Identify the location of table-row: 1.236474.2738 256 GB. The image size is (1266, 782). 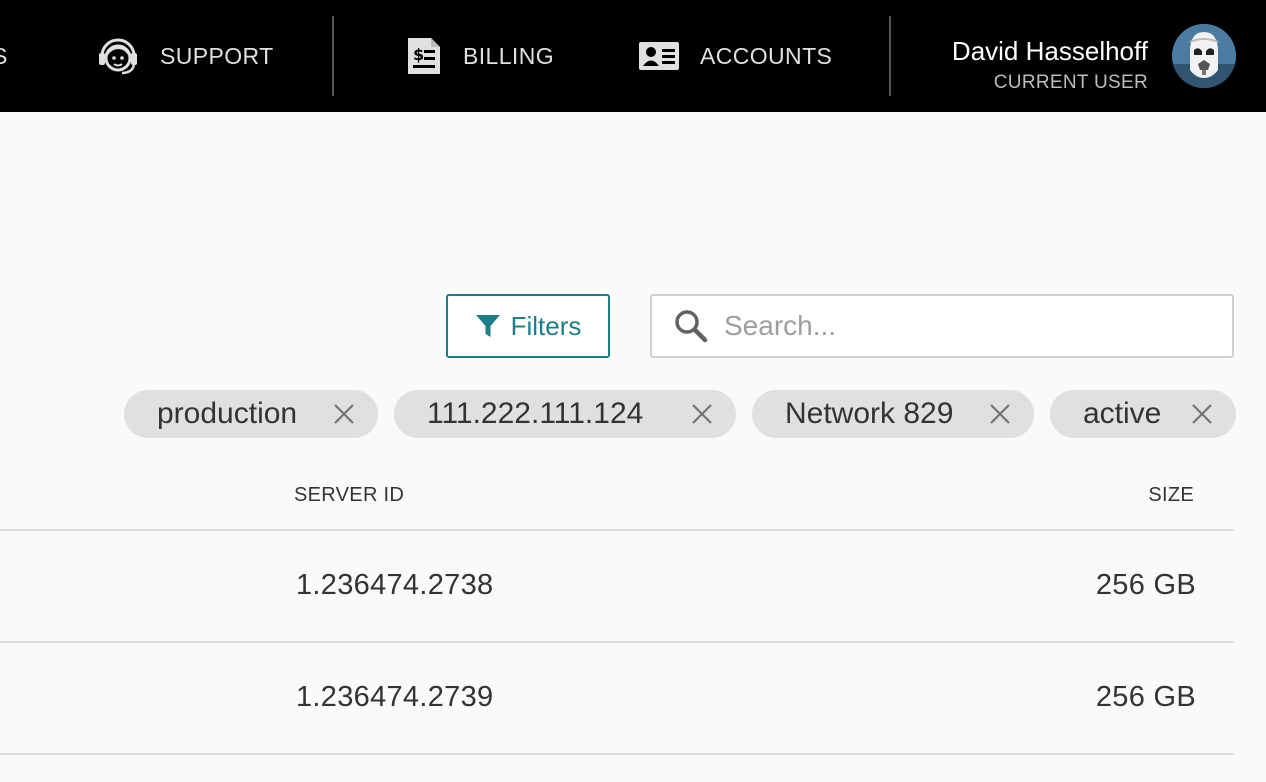
(617, 585).